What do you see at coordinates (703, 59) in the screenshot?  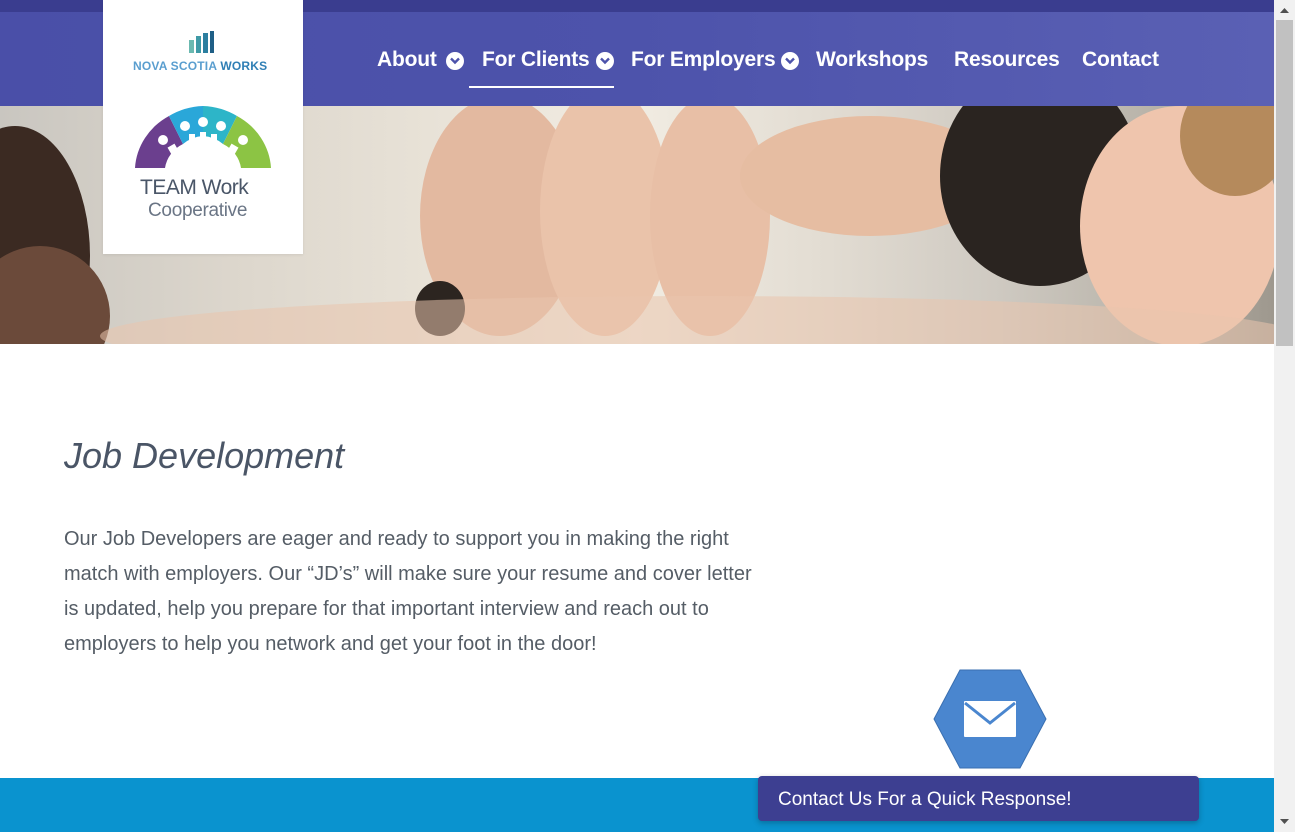 I see `nav-item-label: For Employers` at bounding box center [703, 59].